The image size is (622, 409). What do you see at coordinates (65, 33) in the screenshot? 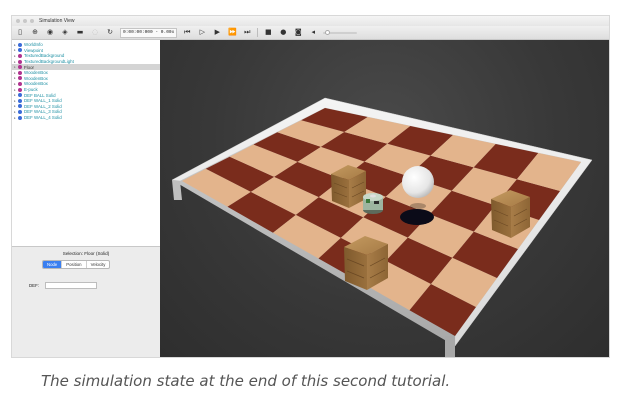
I see `save-world-icon: ◈` at bounding box center [65, 33].